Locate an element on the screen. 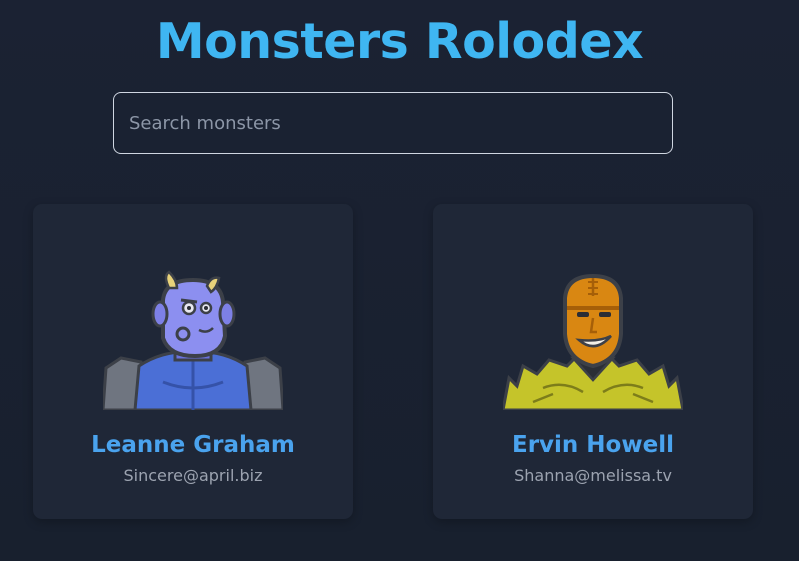 This screenshot has width=799, height=561. blue-horned-monster-icon is located at coordinates (193, 340).